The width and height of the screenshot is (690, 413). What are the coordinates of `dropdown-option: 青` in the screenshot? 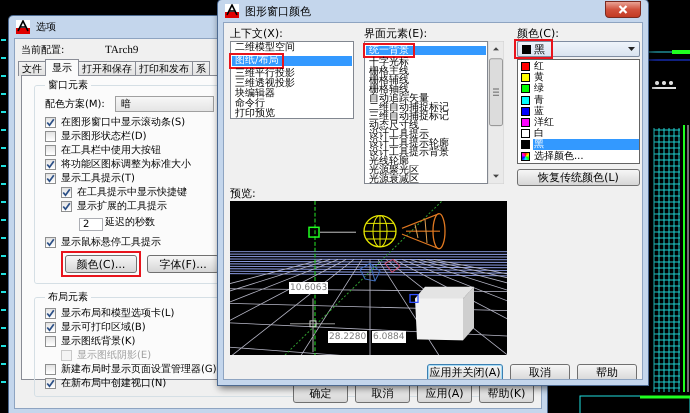 It's located at (578, 100).